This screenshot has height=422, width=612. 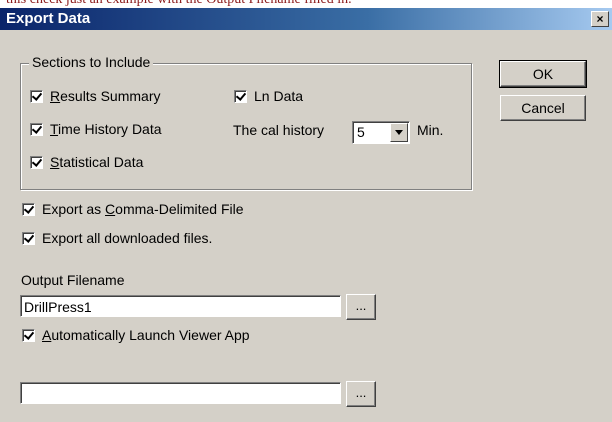 I want to click on results-summary-label: Results Summary, so click(x=105, y=96).